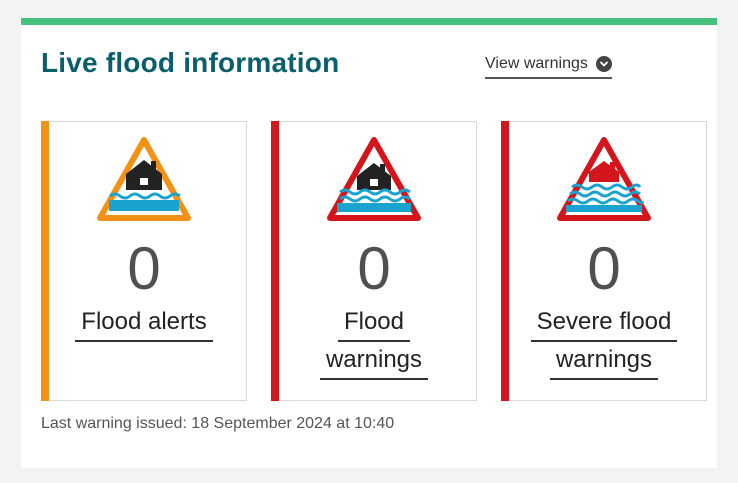 The width and height of the screenshot is (738, 483). What do you see at coordinates (374, 179) in the screenshot?
I see `flood-warning-icon` at bounding box center [374, 179].